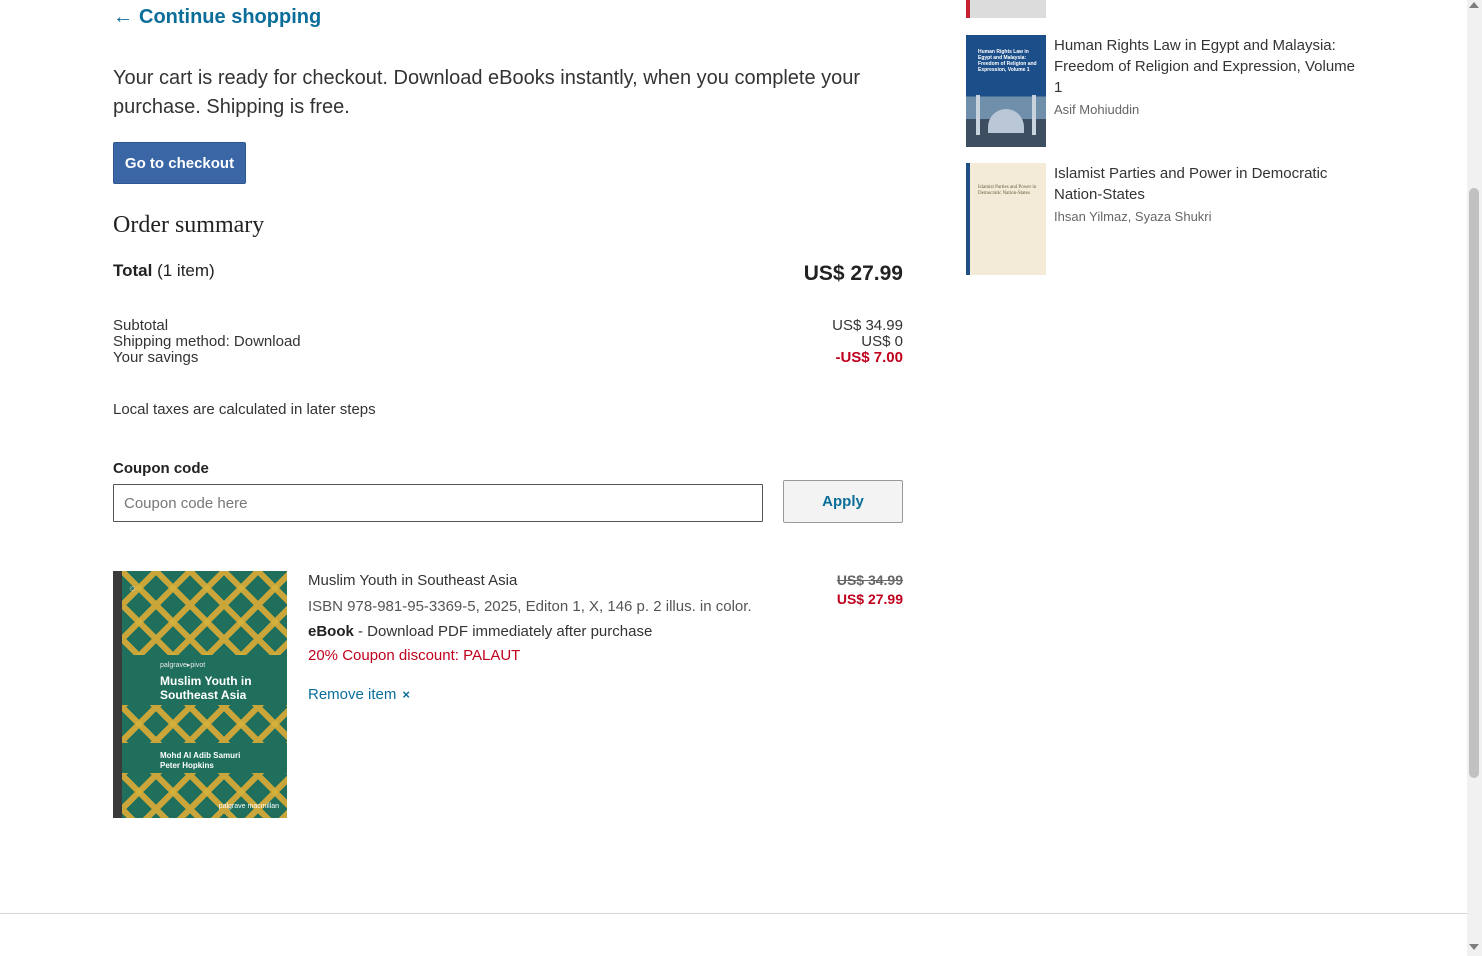  Describe the element at coordinates (1474, 947) in the screenshot. I see `scroll-down-arrow-icon` at that location.